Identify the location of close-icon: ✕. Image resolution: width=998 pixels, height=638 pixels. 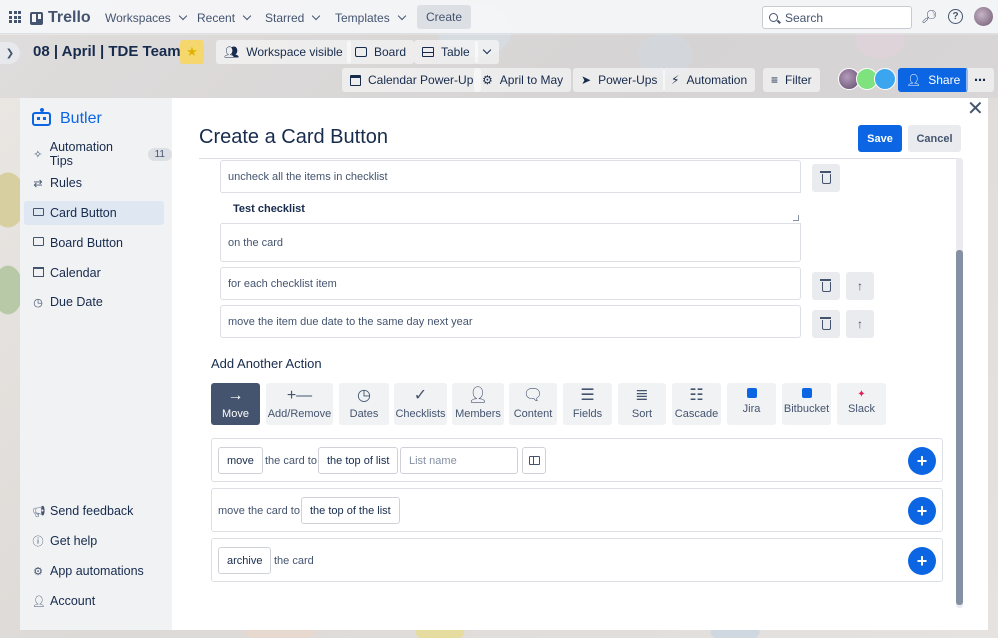
(975, 109).